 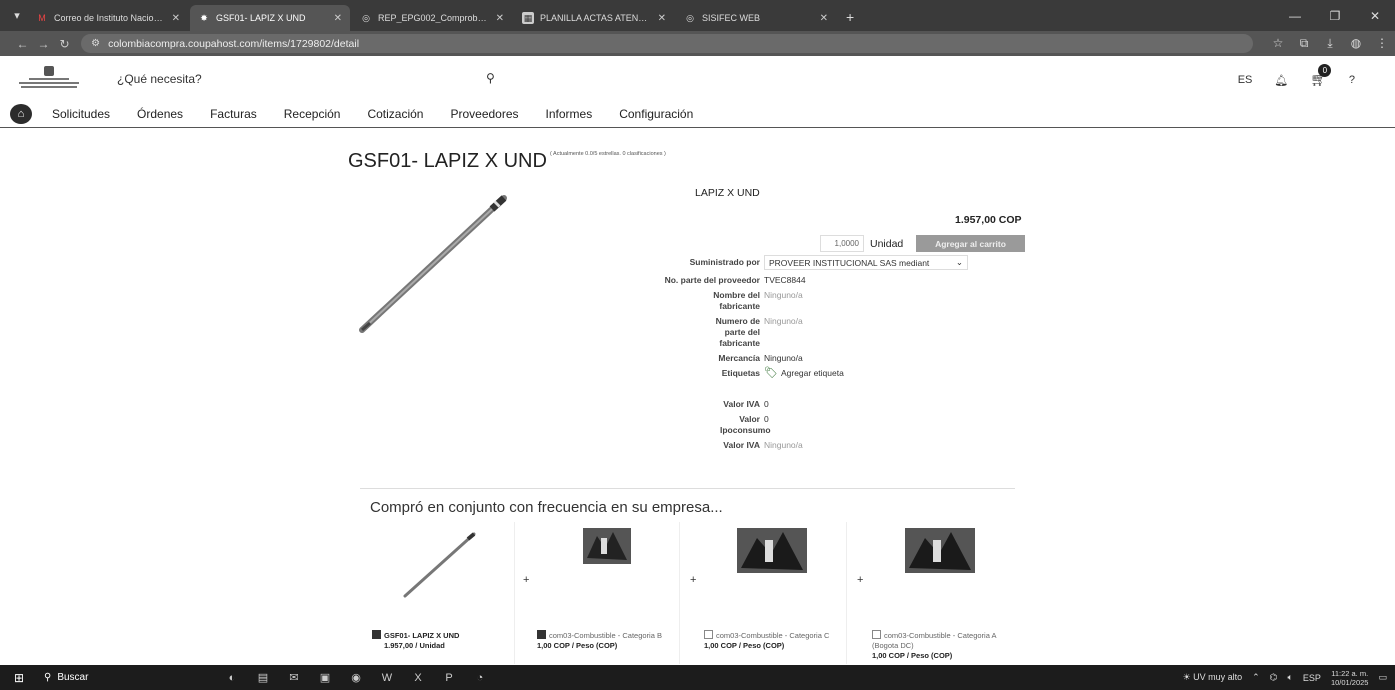 I want to click on fuel-thumbnail, so click(x=940, y=550).